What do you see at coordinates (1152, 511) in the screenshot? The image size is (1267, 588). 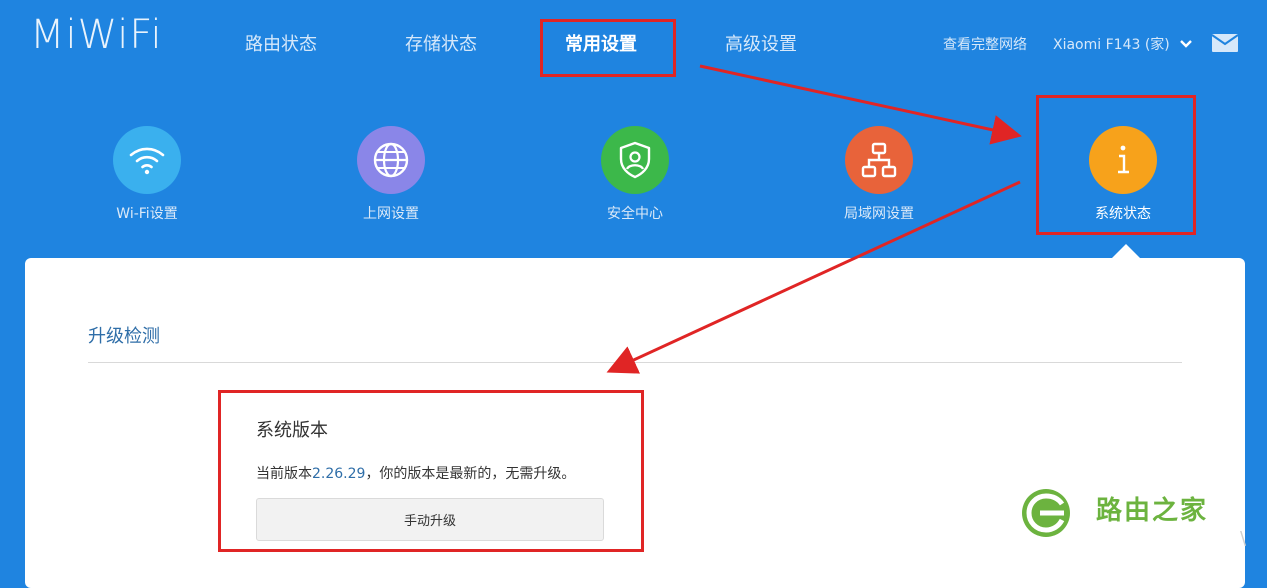 I see `watermark-text: 路由之家` at bounding box center [1152, 511].